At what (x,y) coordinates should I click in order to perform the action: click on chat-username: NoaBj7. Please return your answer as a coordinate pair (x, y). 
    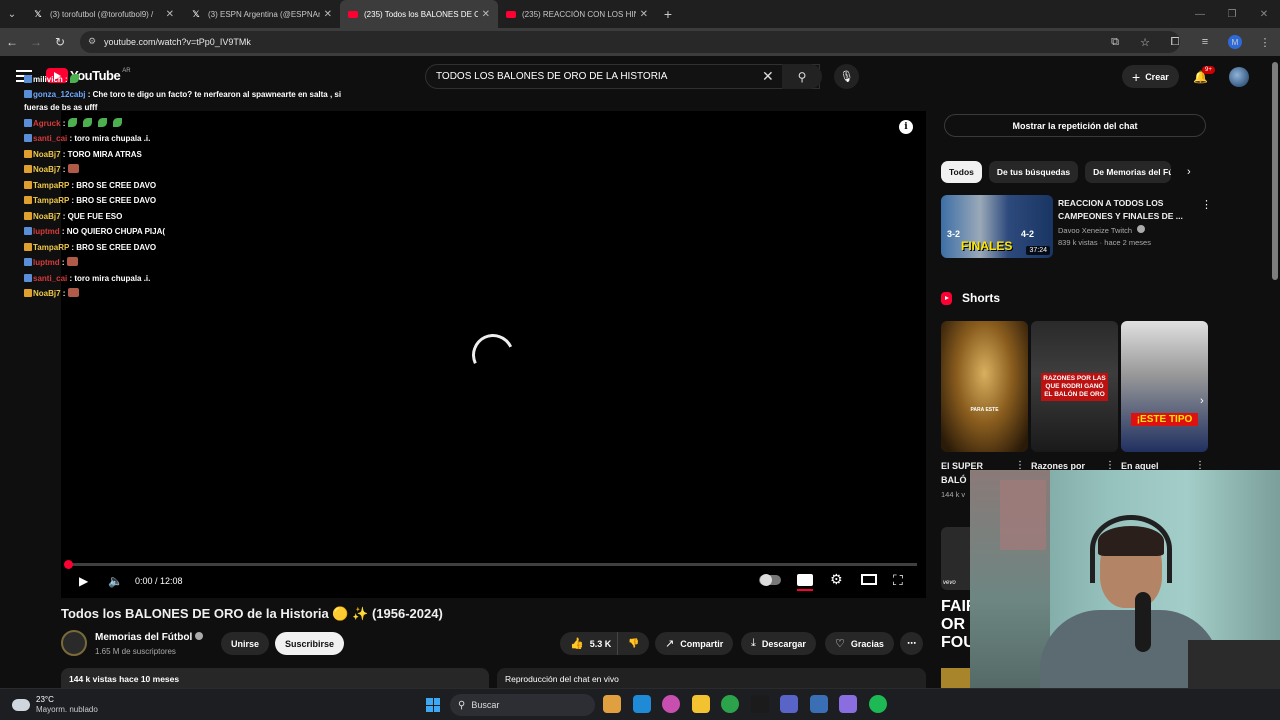
    Looking at the image, I should click on (47, 154).